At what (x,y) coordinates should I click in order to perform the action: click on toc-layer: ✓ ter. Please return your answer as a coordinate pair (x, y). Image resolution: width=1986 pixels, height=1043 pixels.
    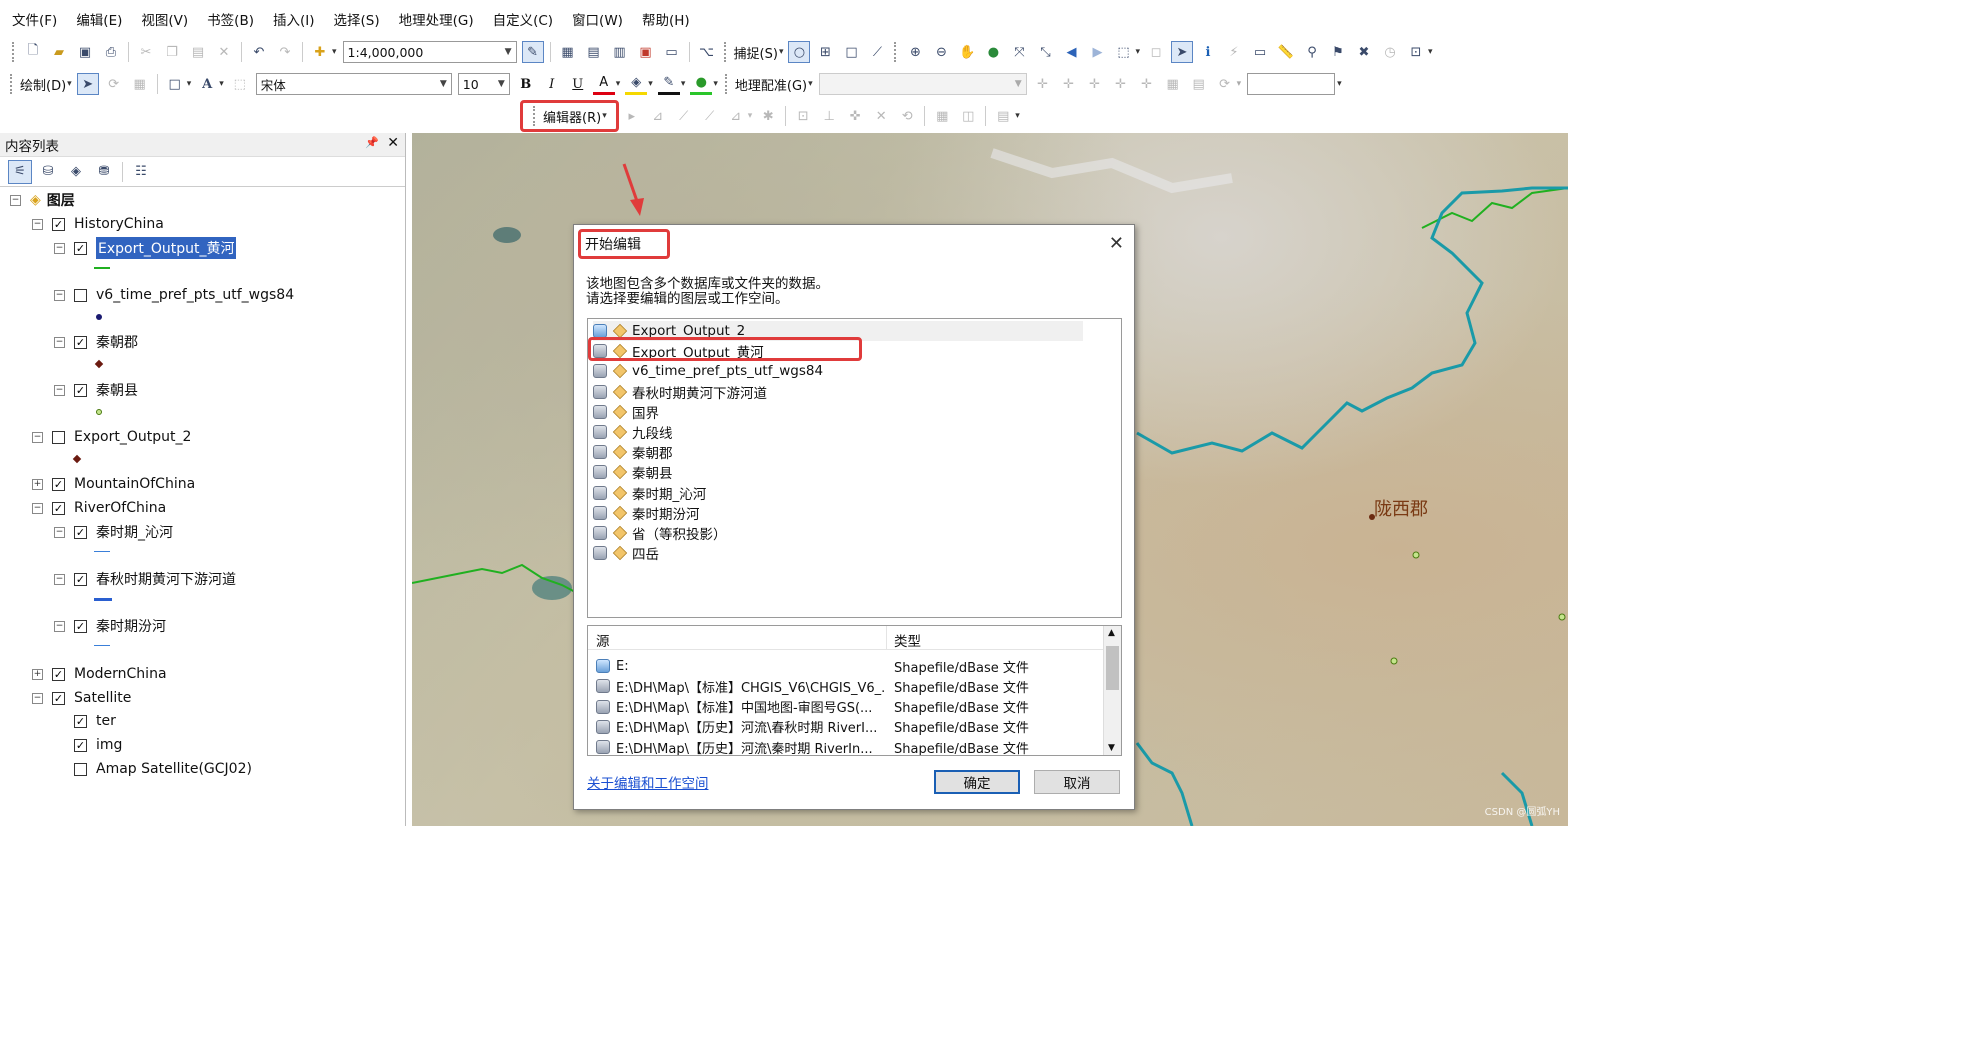
    Looking at the image, I should click on (85, 721).